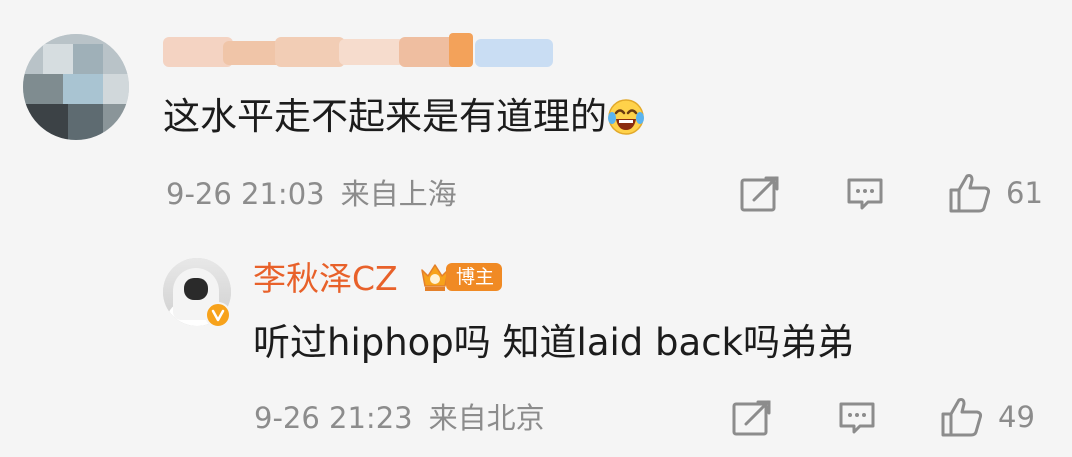 The image size is (1072, 457). I want to click on blogger-badge-label: 博主, so click(474, 277).